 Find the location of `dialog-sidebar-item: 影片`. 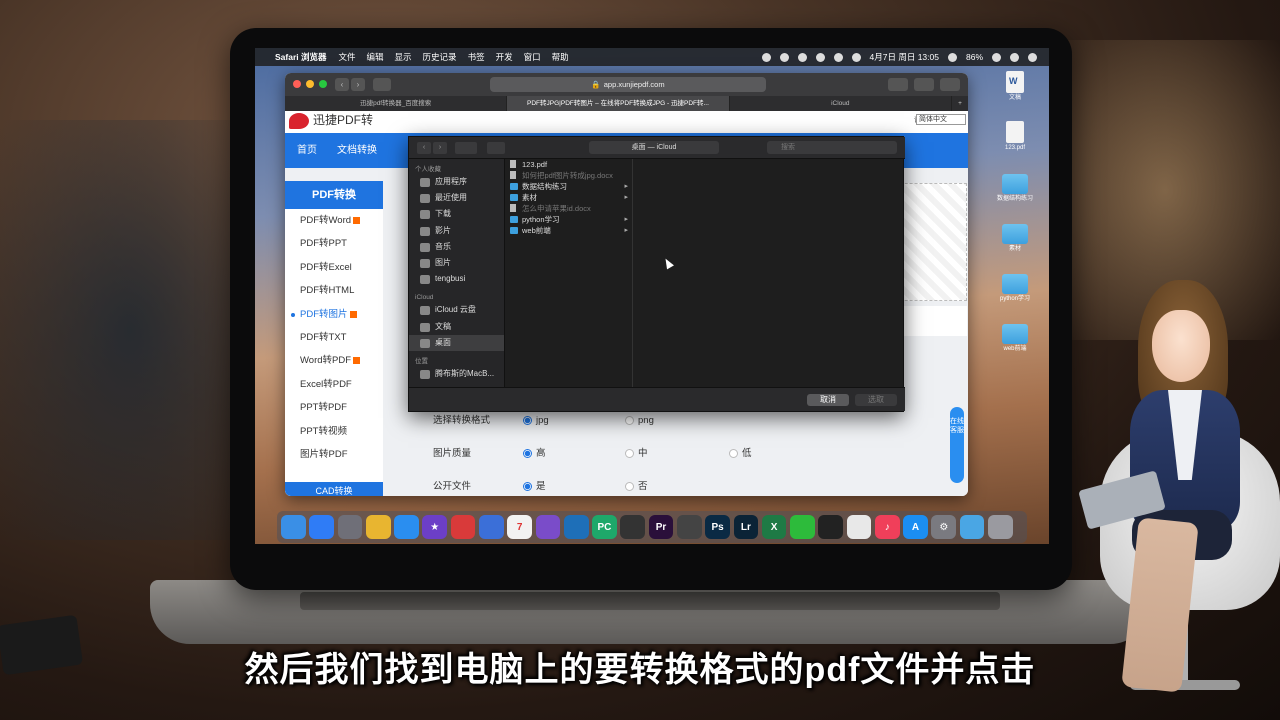

dialog-sidebar-item: 影片 is located at coordinates (456, 231).